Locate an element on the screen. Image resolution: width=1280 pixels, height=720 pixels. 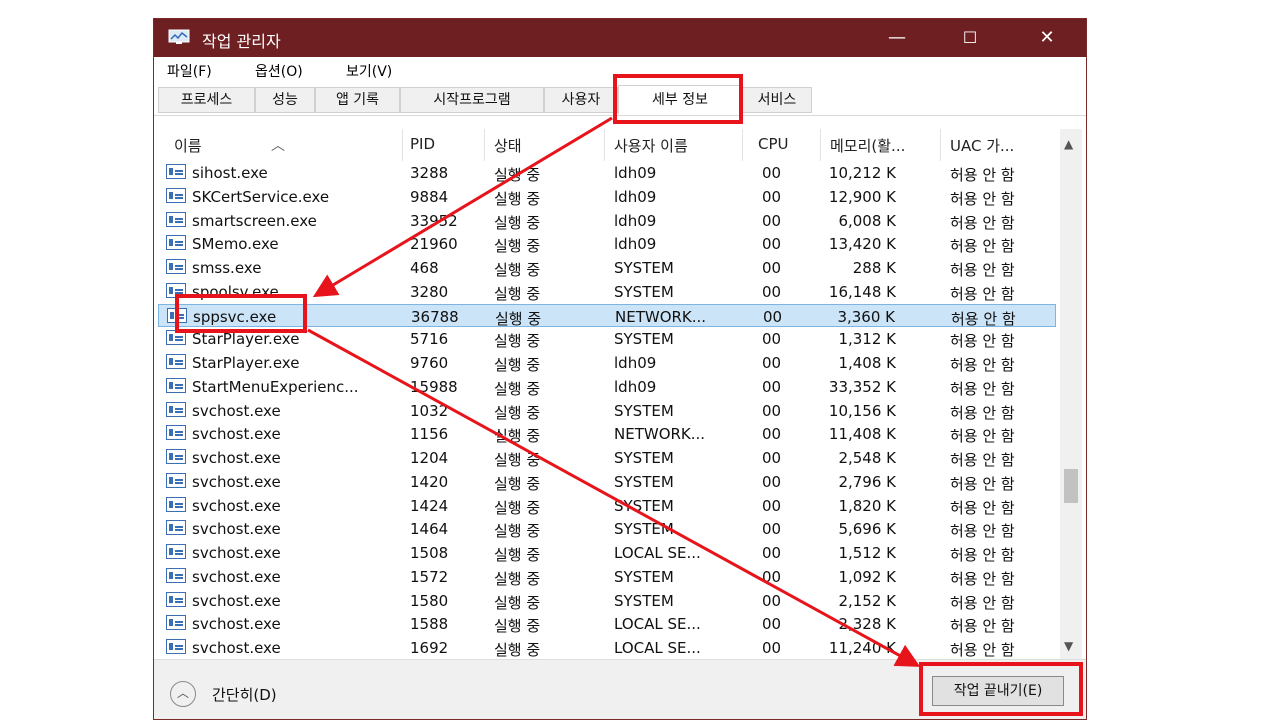
cell-memory: 16,148 K is located at coordinates (862, 291).